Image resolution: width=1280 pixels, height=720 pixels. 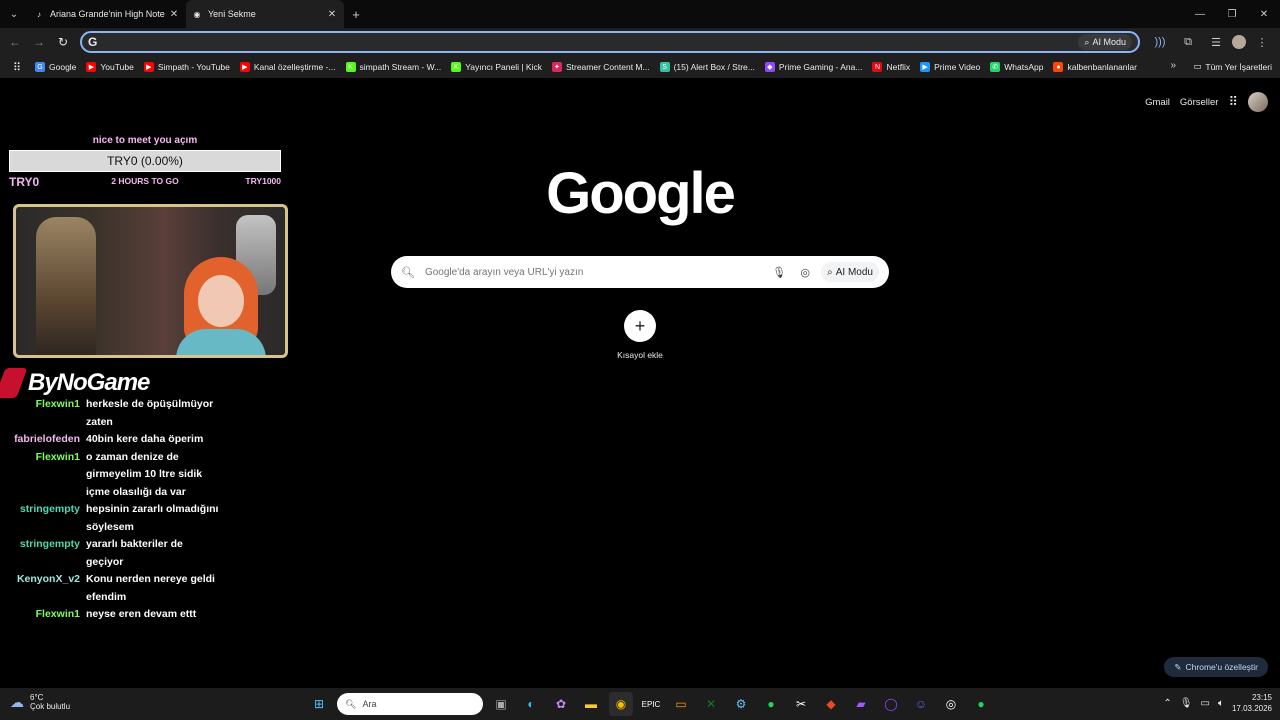 What do you see at coordinates (1221, 667) in the screenshot?
I see `customize-chrome-label: Chrome'u özelleştir` at bounding box center [1221, 667].